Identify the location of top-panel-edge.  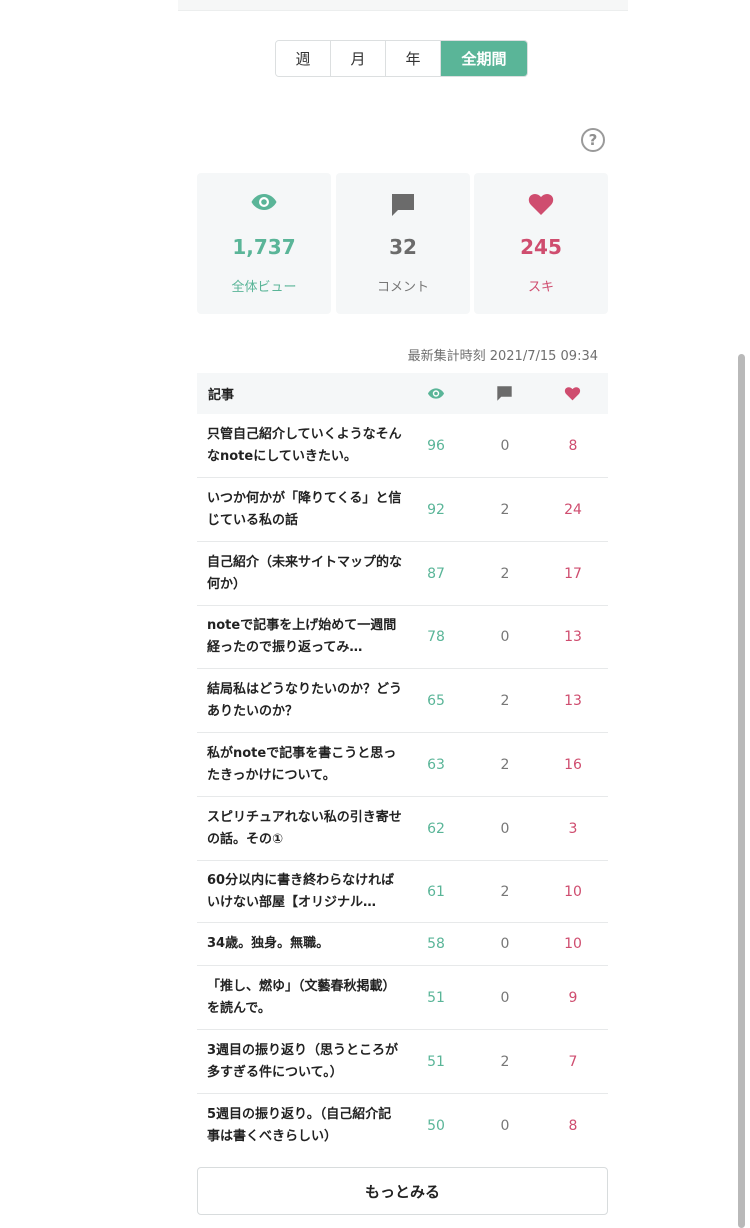
(403, 5).